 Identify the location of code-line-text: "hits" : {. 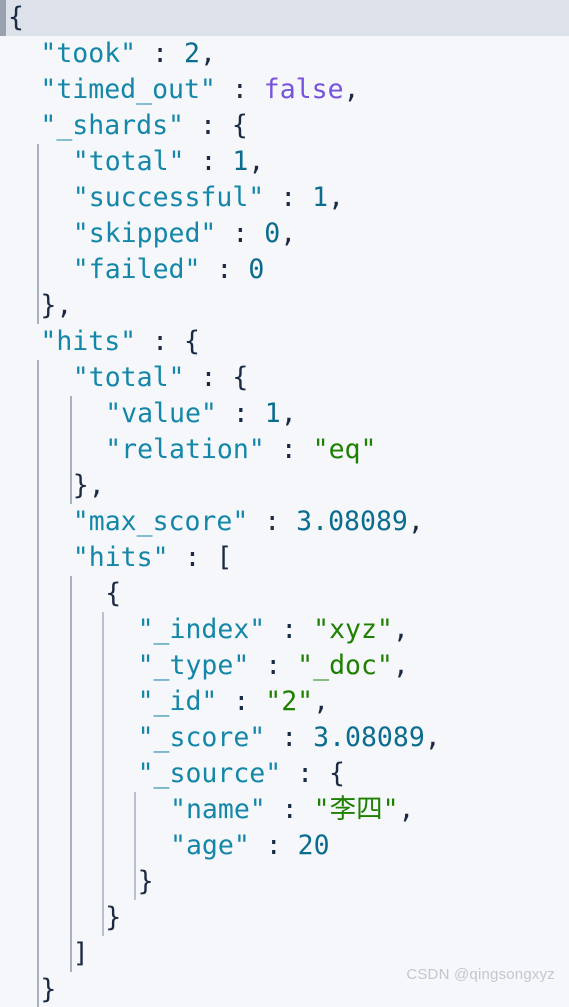
(284, 342).